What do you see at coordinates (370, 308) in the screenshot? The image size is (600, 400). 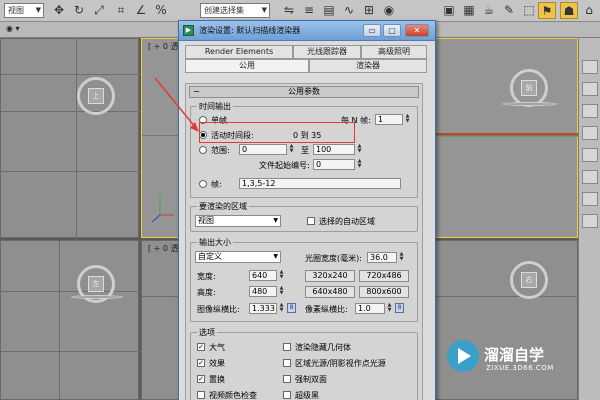 I see `pixel-aspect-input: 1.0` at bounding box center [370, 308].